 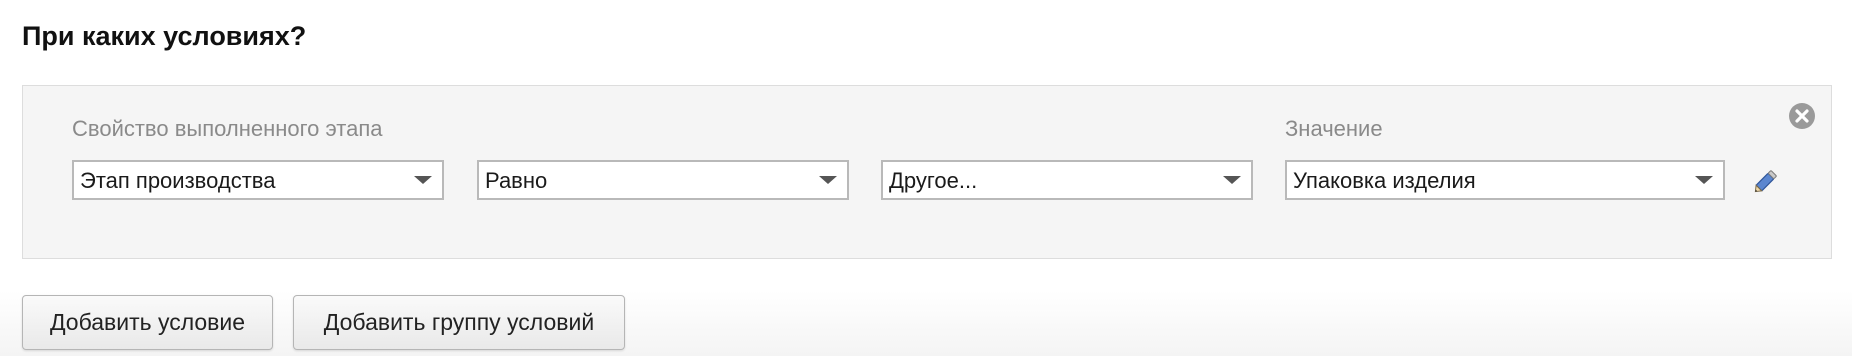 I want to click on close-circle-icon, so click(x=1802, y=116).